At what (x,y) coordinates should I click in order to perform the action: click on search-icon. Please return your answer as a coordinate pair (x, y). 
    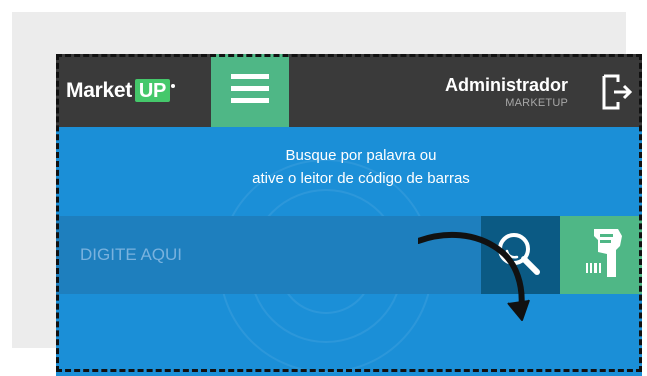
    Looking at the image, I should click on (519, 254).